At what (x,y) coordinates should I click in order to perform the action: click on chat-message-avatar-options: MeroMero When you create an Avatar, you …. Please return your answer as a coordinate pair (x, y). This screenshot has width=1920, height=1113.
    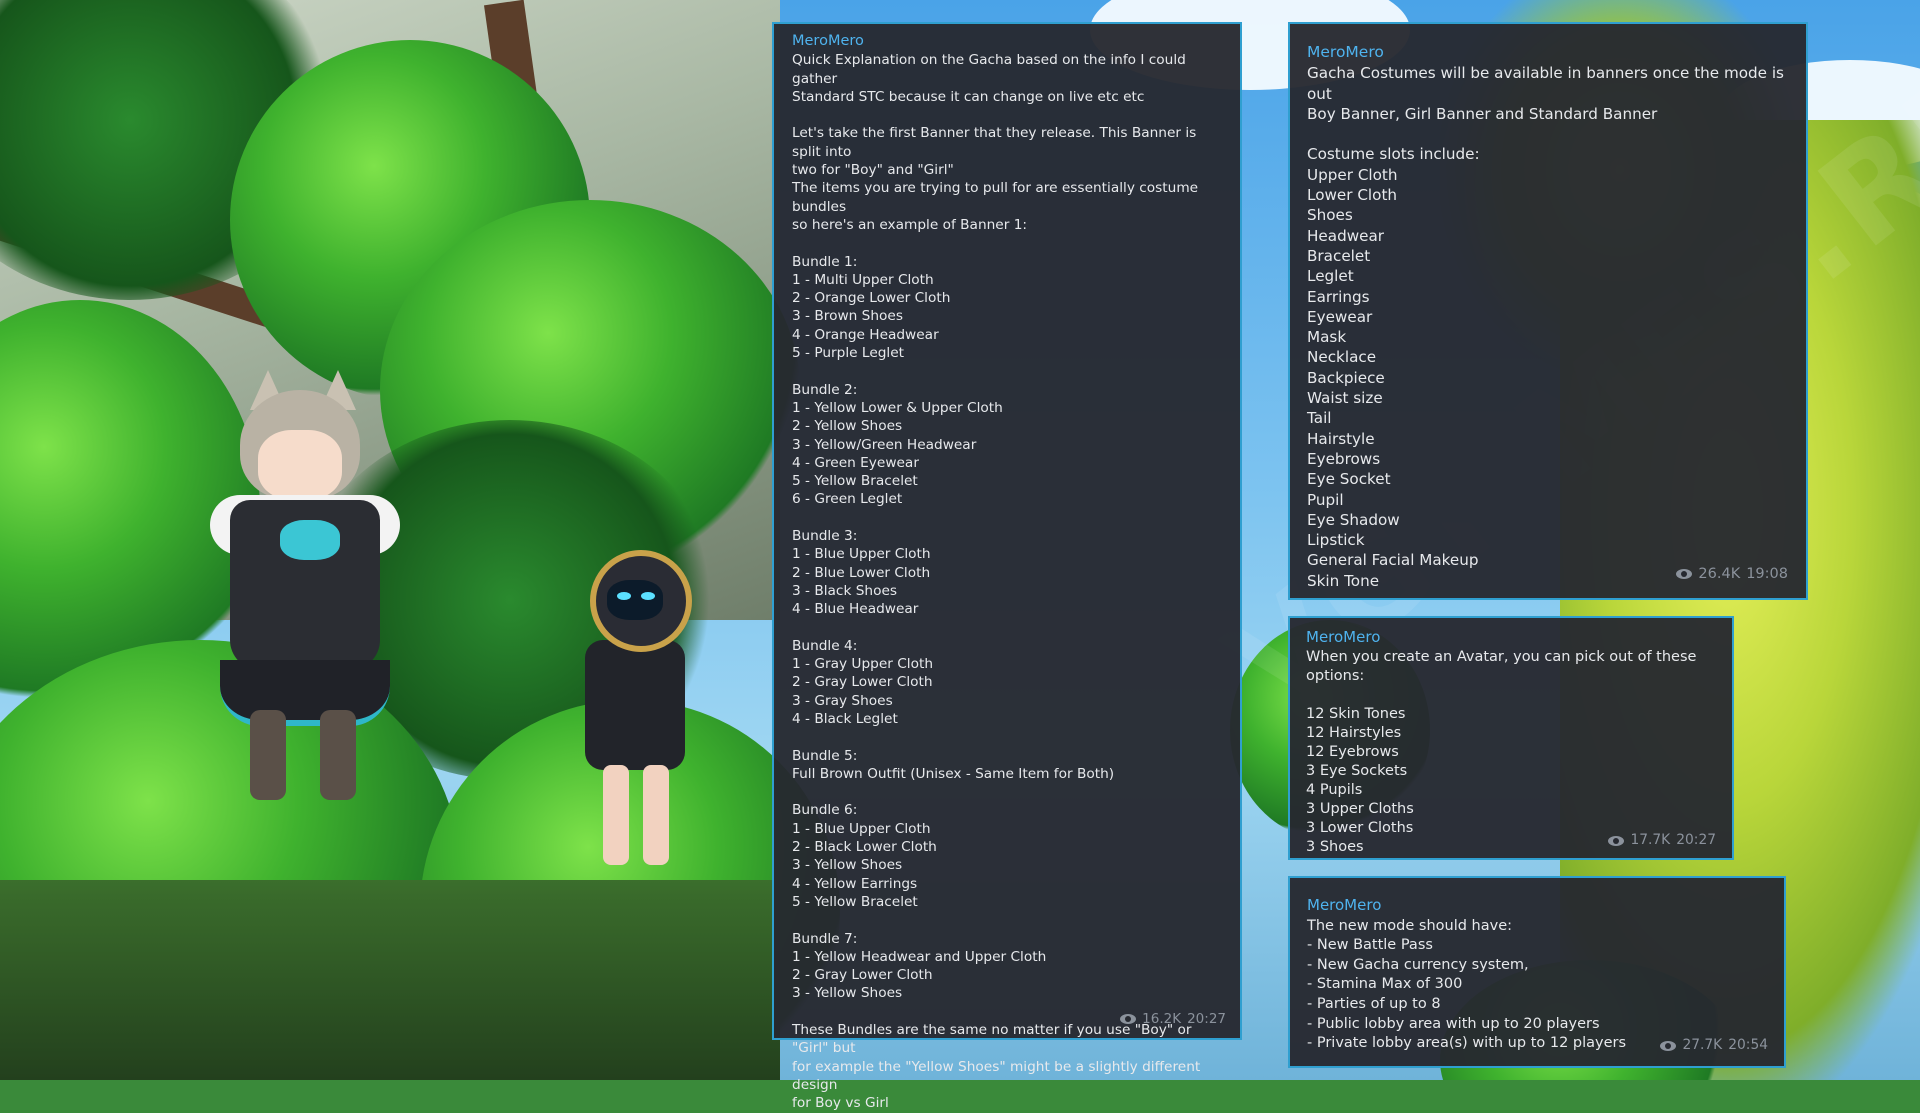
    Looking at the image, I should click on (1511, 738).